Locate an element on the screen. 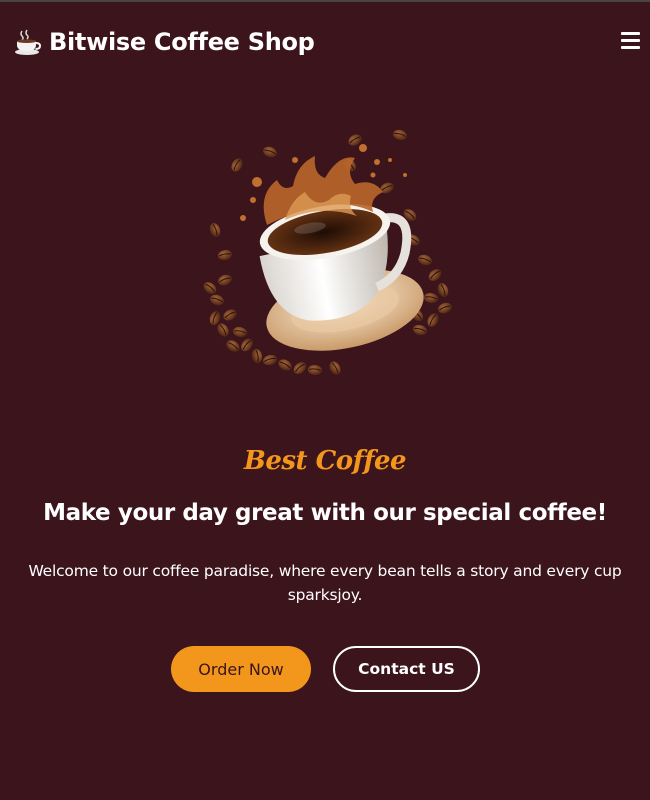  contact-us-button: Contact US is located at coordinates (406, 669).